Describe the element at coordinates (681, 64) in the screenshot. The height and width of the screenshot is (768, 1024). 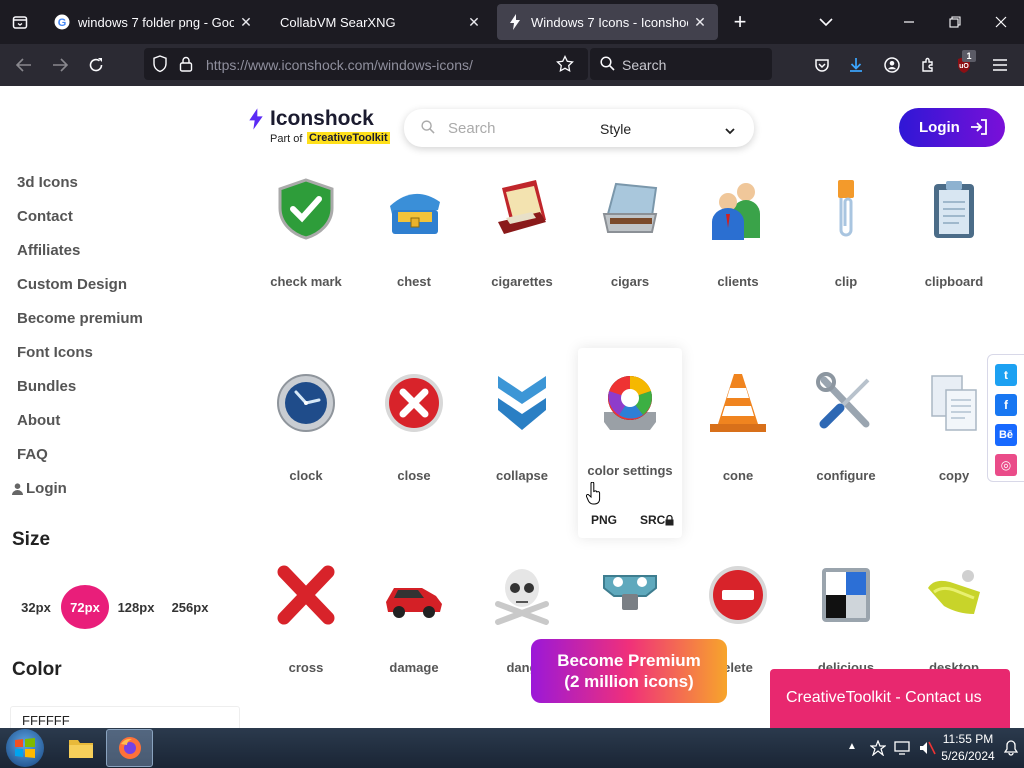
I see `browser-search-bar: Search` at that location.